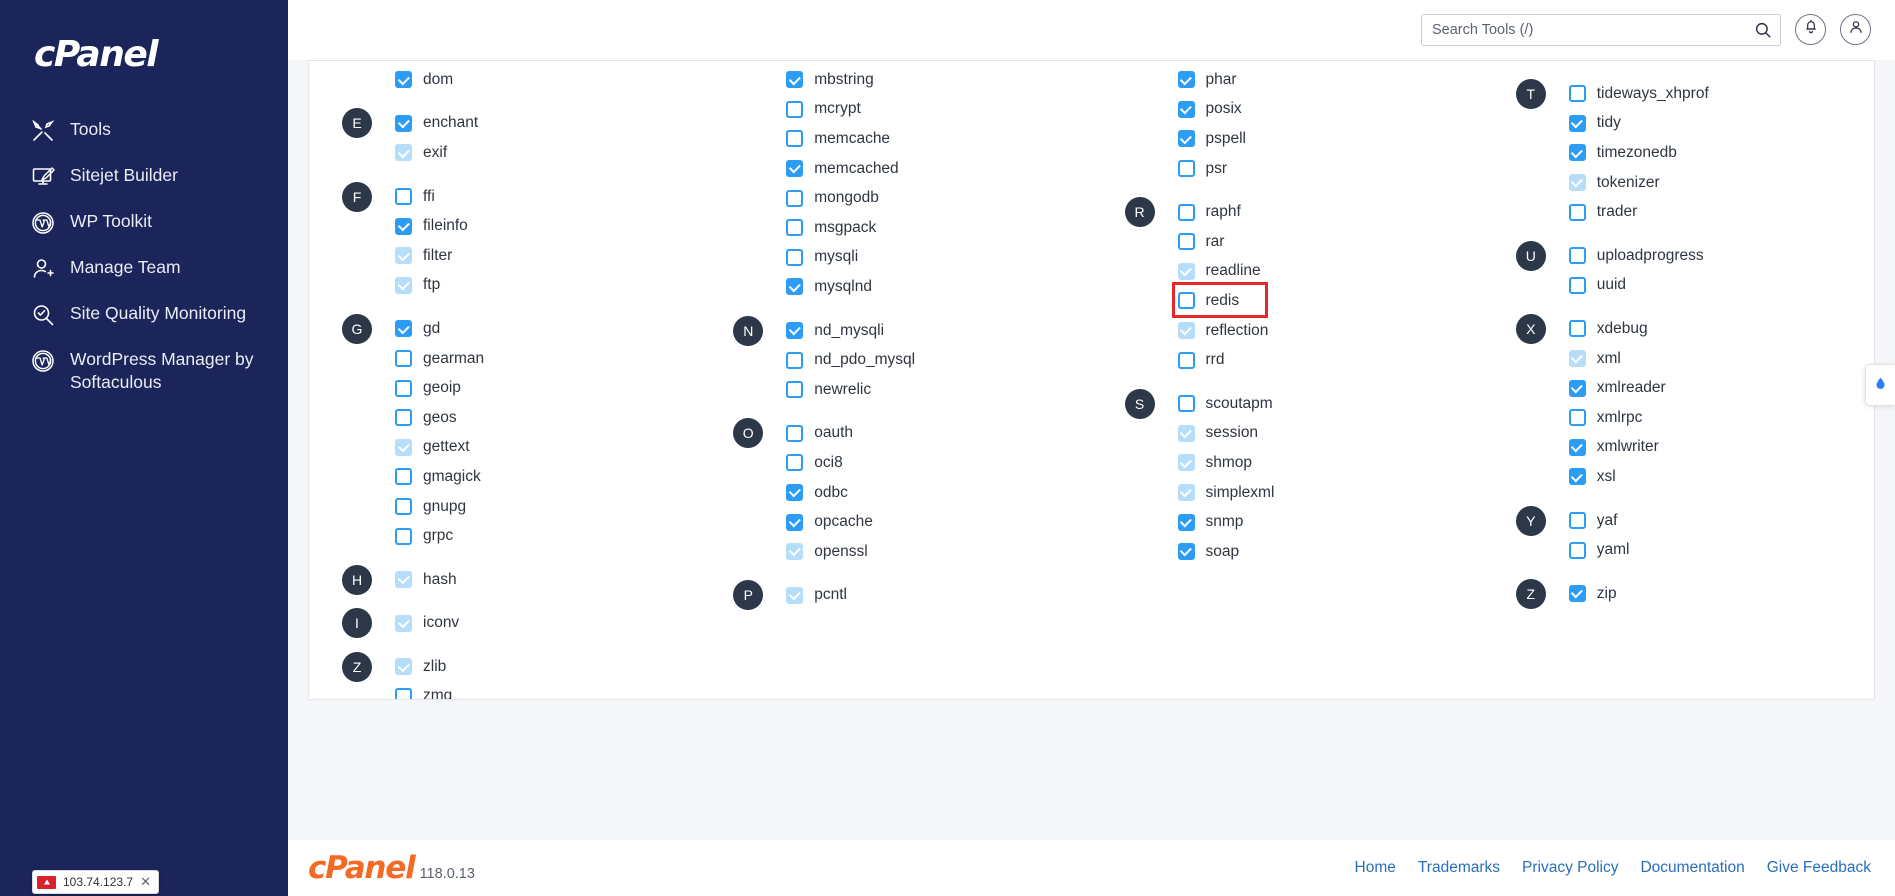  I want to click on extension-toggle: scoutapm, so click(1225, 404).